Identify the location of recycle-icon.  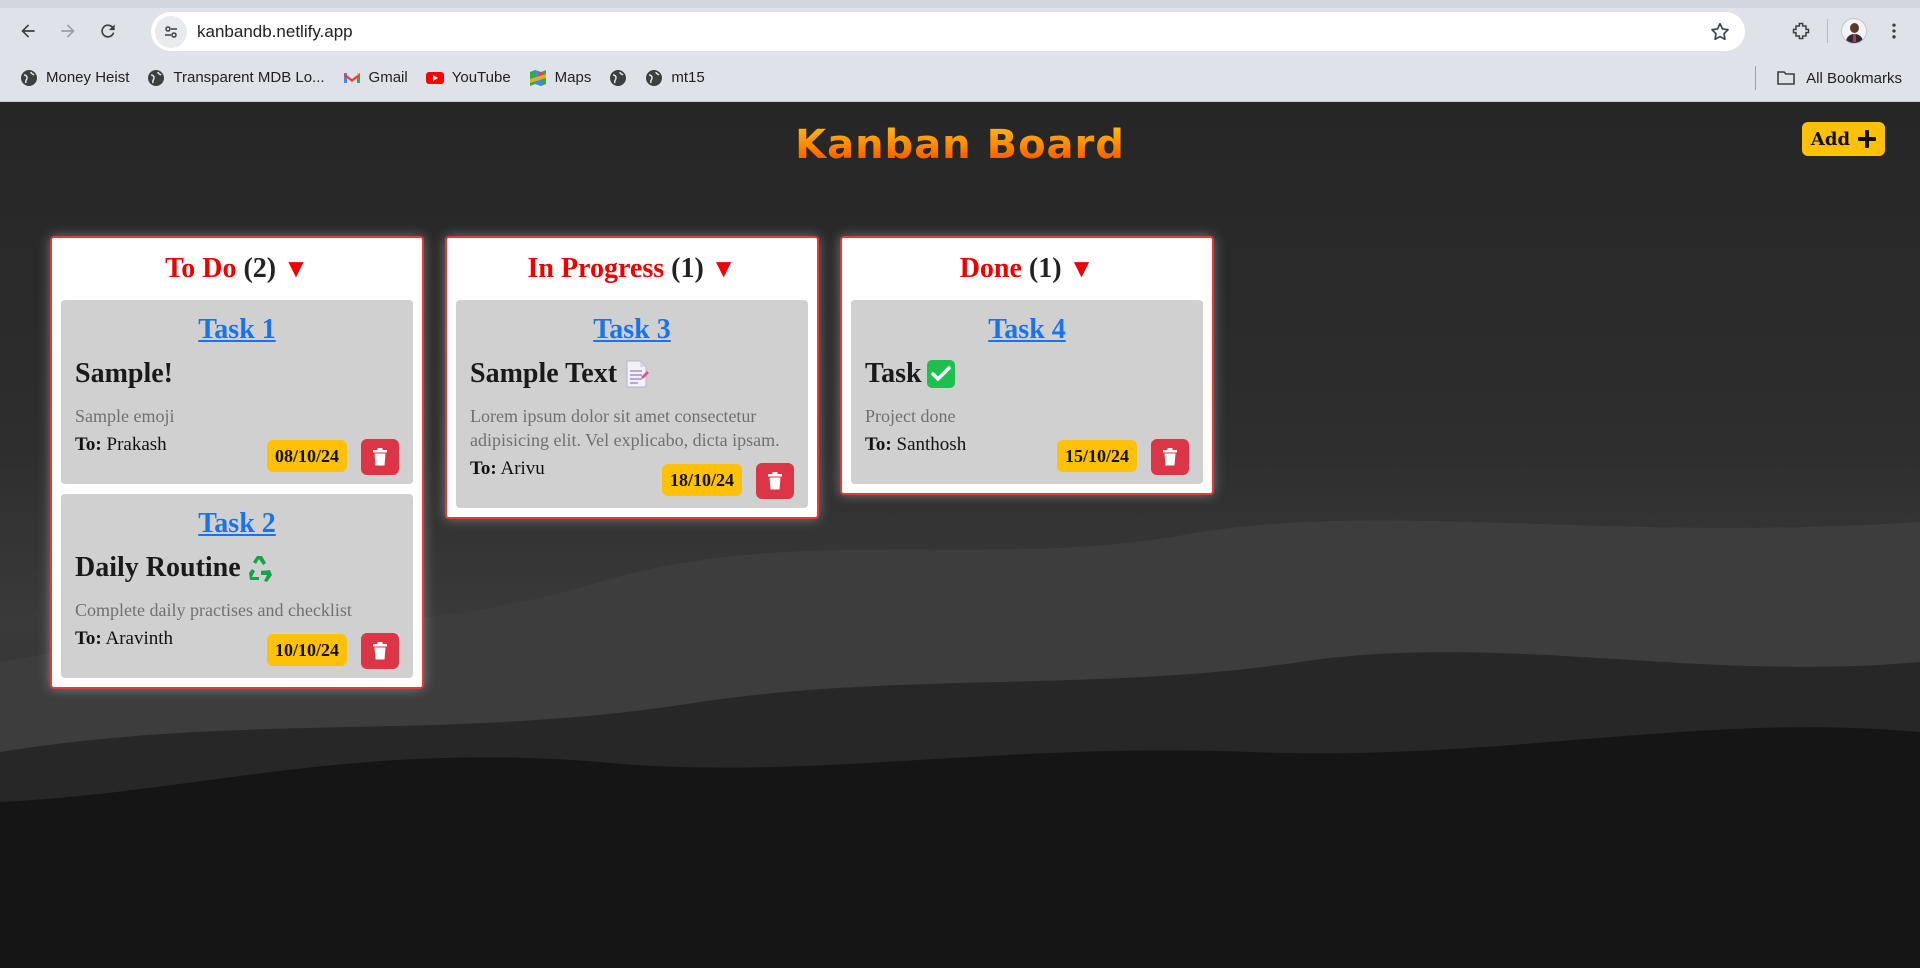
(260, 568).